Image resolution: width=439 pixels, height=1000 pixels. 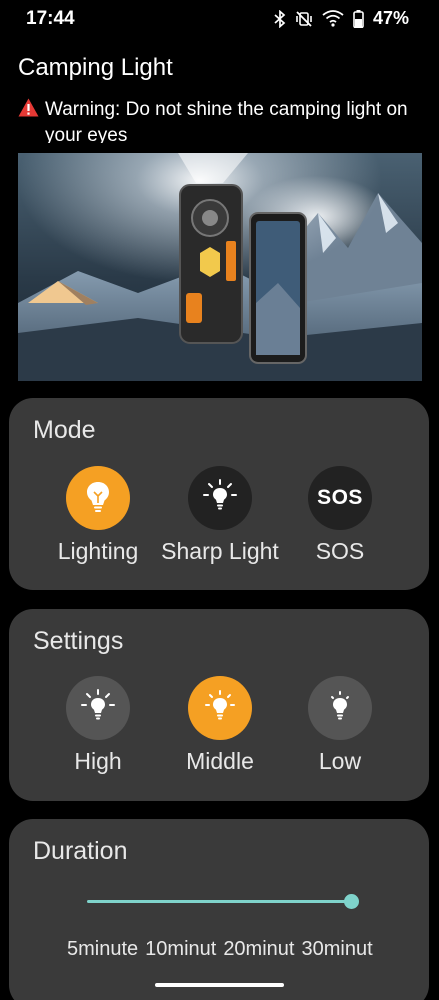 I want to click on status-time: 17:44, so click(x=50, y=18).